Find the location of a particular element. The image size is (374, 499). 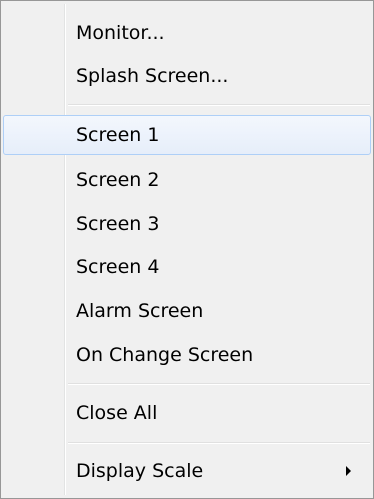

menu-item-label: Screen 4 is located at coordinates (118, 267).